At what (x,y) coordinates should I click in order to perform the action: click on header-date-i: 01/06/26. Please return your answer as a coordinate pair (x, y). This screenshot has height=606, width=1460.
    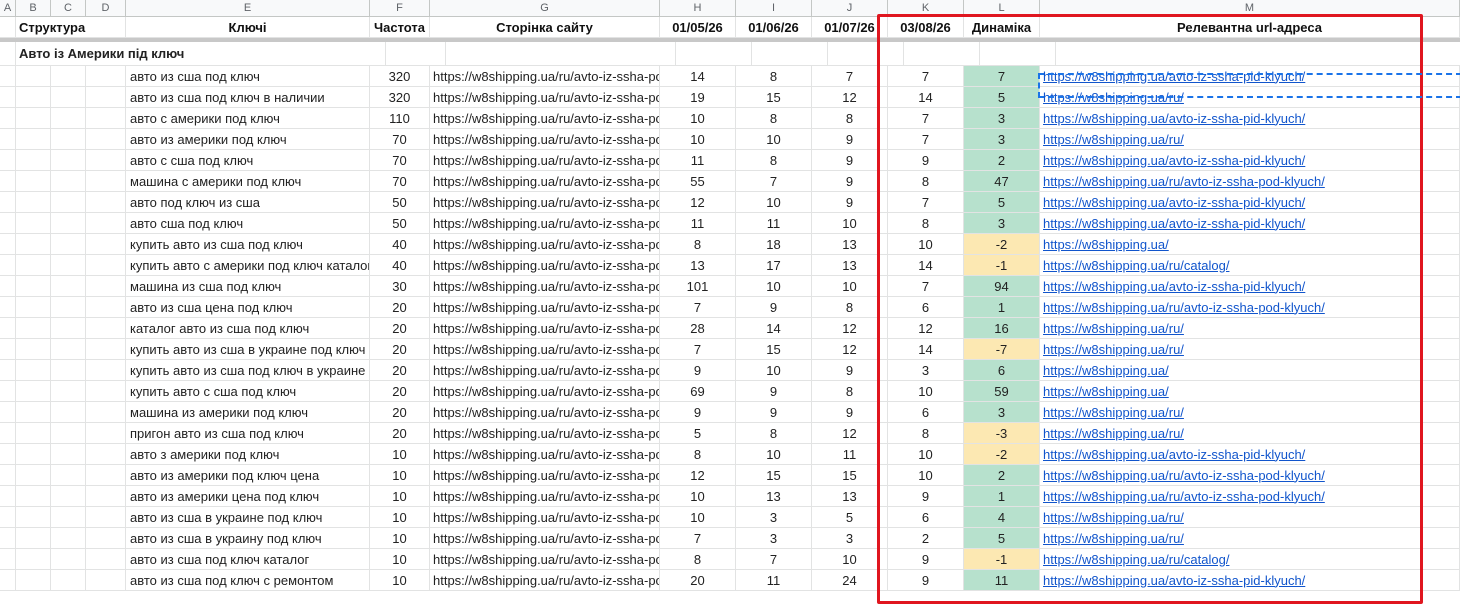
    Looking at the image, I should click on (774, 27).